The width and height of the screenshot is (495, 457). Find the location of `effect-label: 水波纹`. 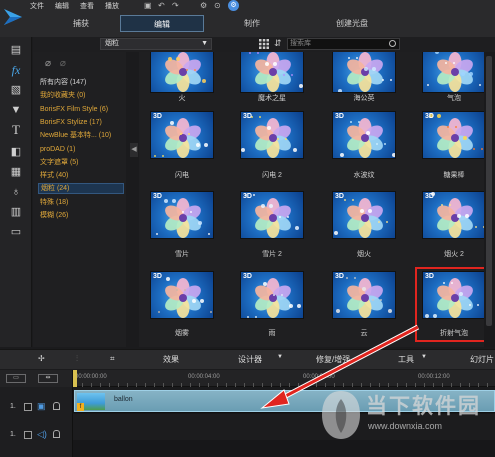

effect-label: 水波纹 is located at coordinates (364, 175).